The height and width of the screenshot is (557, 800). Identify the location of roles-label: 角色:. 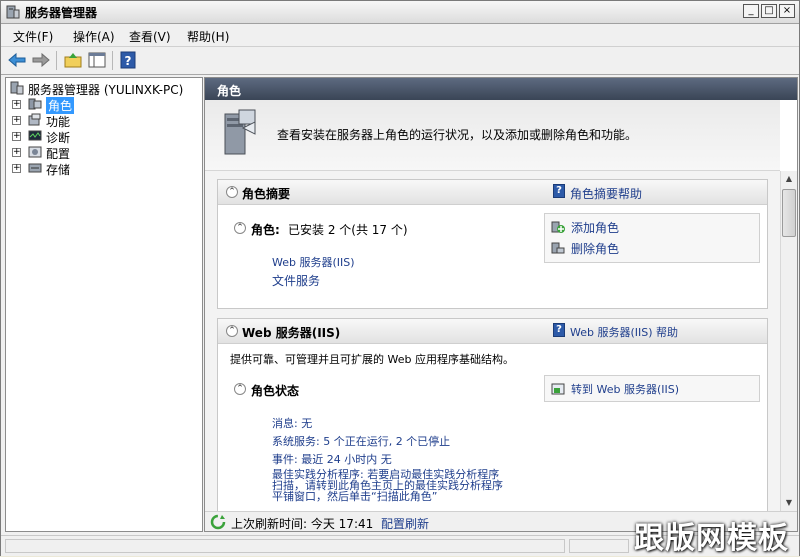
(265, 230).